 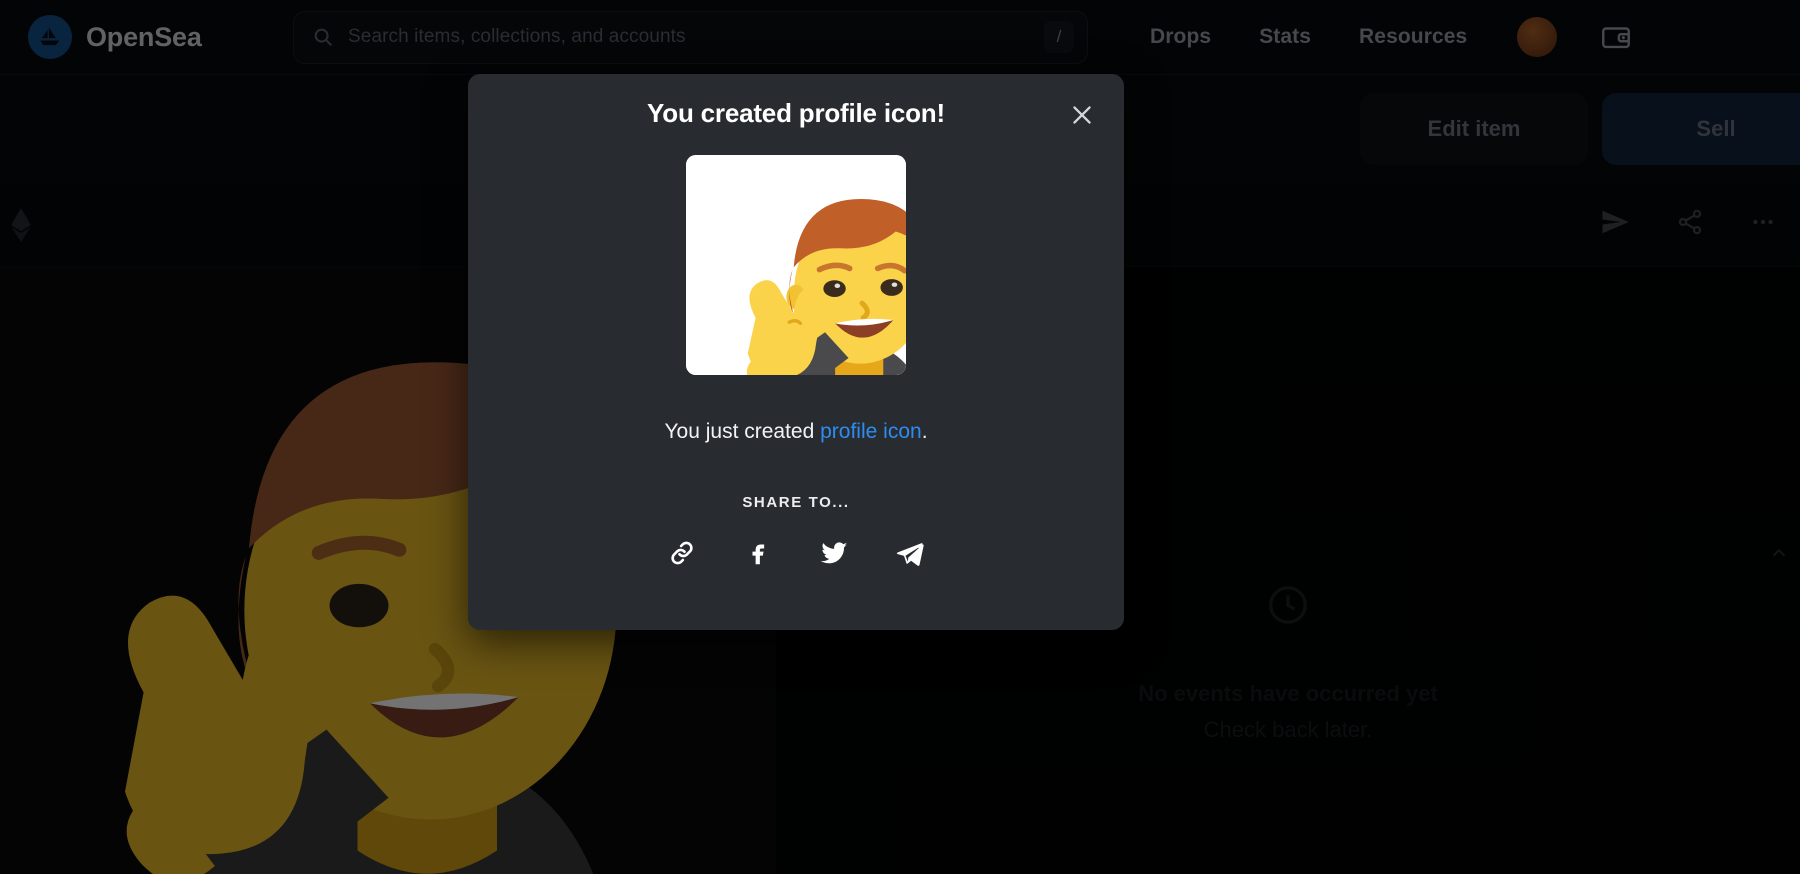 I want to click on telegram-icon, so click(x=910, y=553).